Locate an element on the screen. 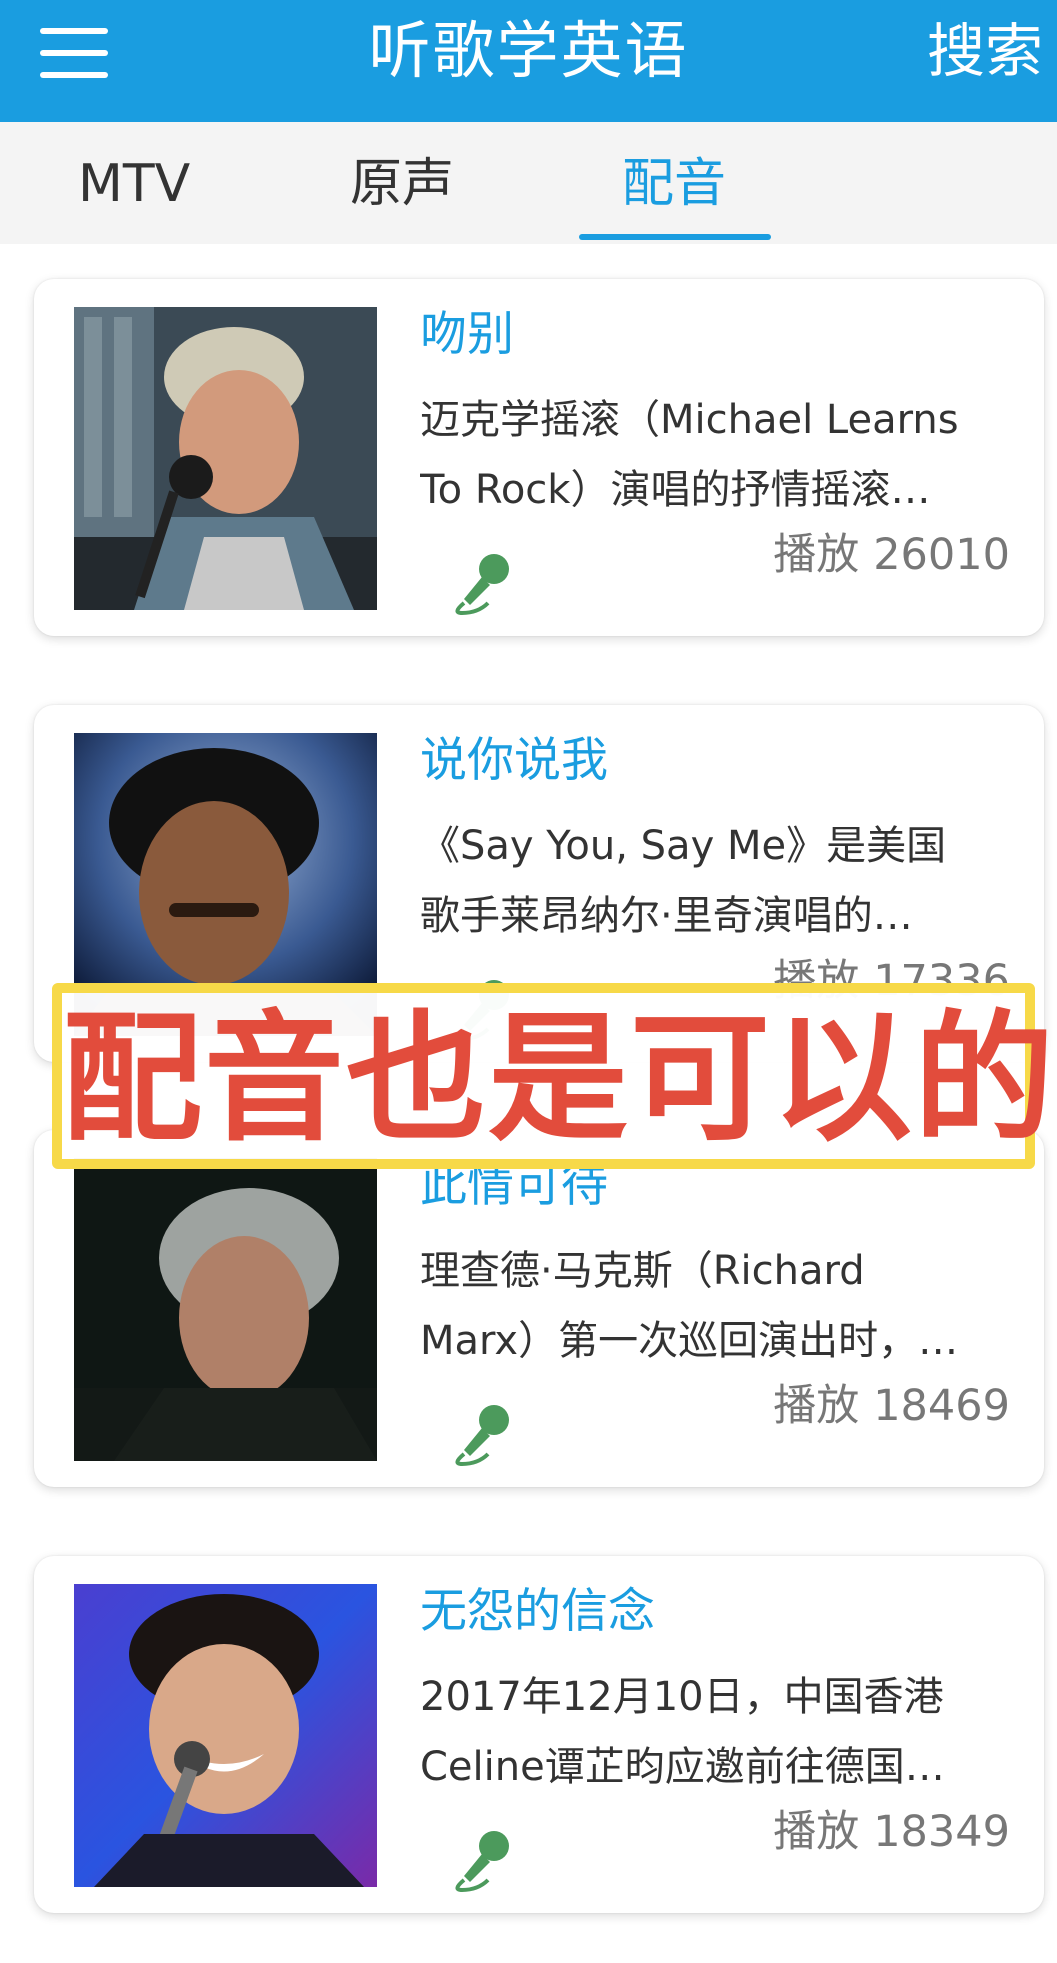 The width and height of the screenshot is (1057, 1963). play-count: 播放 26010 is located at coordinates (891, 555).